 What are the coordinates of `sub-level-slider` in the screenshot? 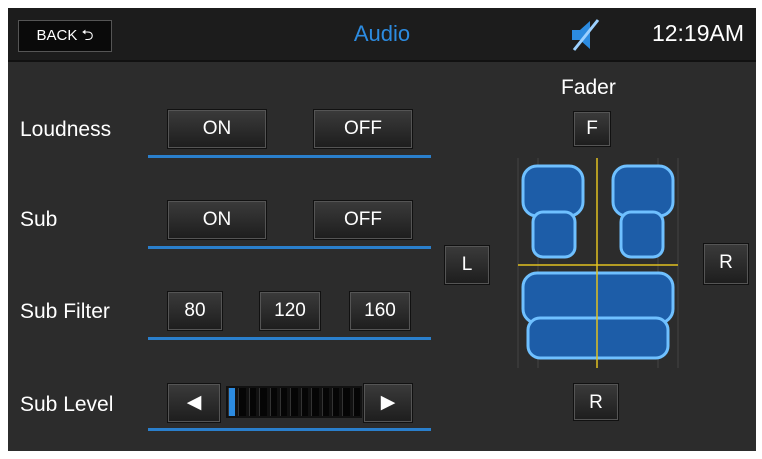 It's located at (294, 402).